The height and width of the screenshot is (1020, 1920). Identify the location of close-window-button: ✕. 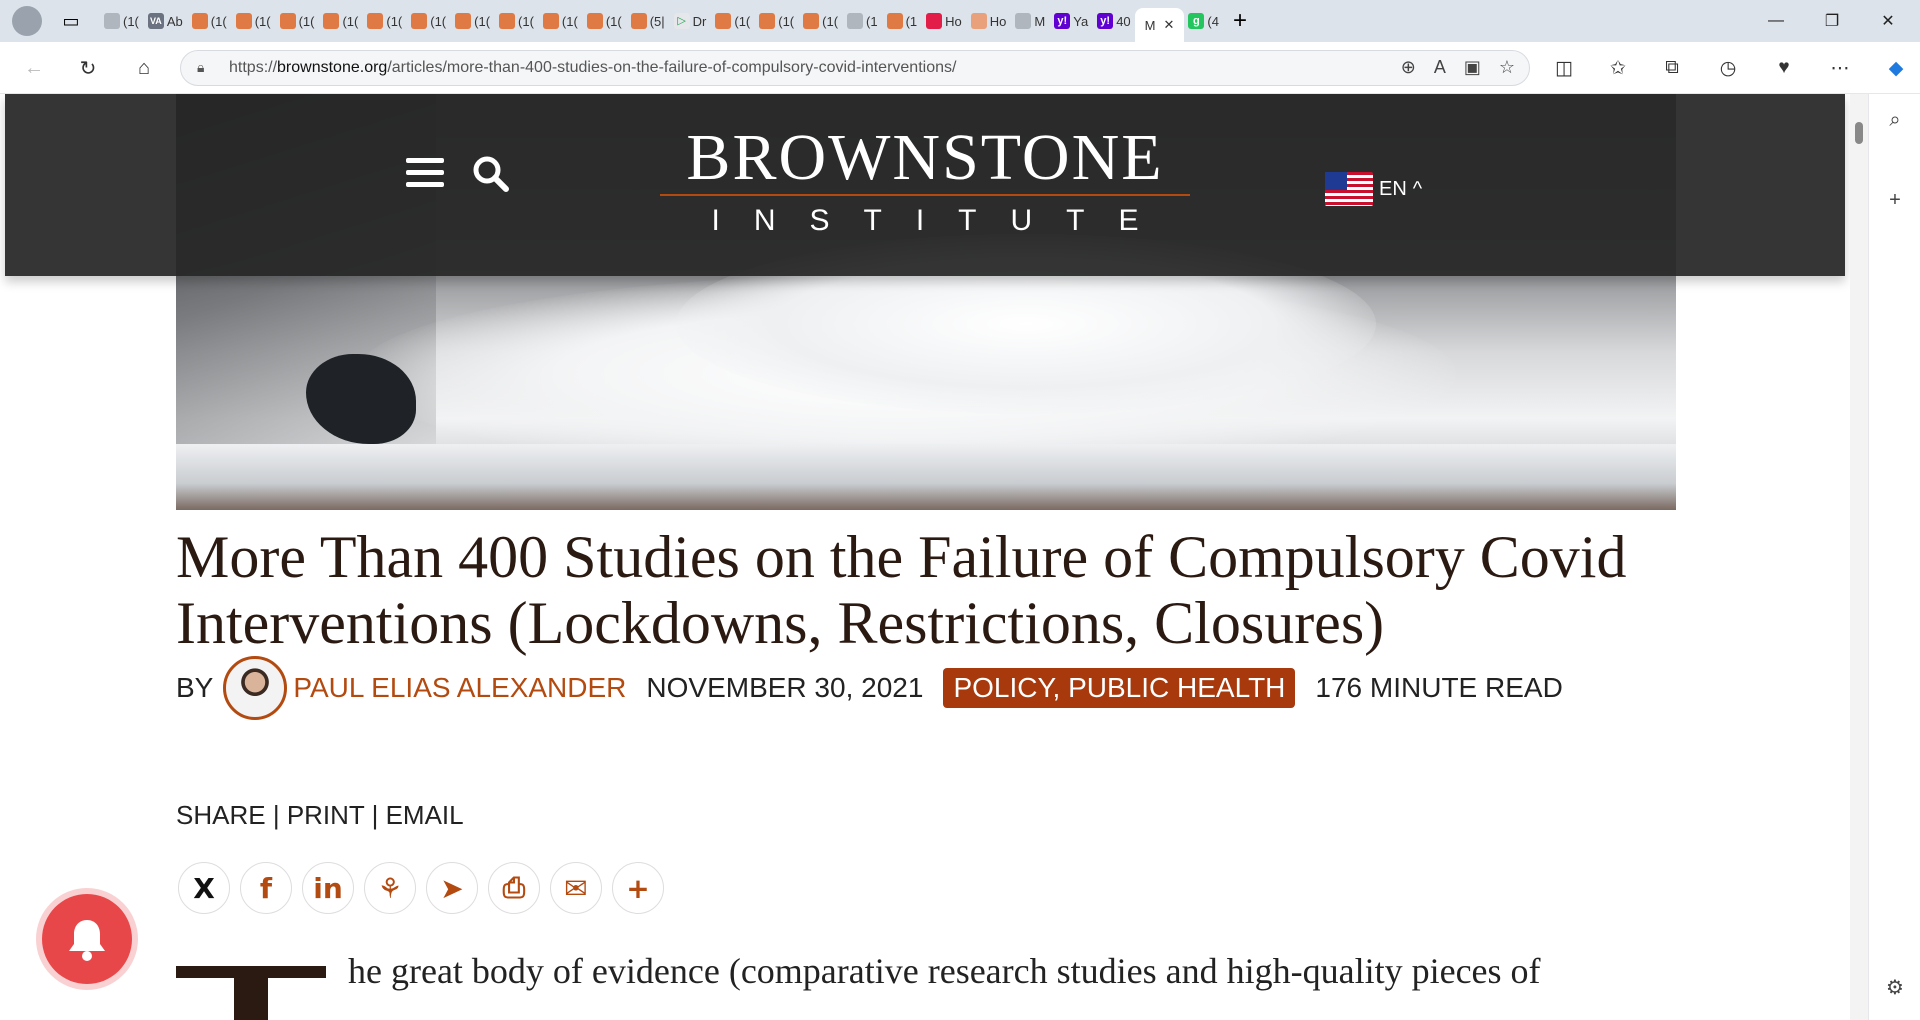
(1888, 21).